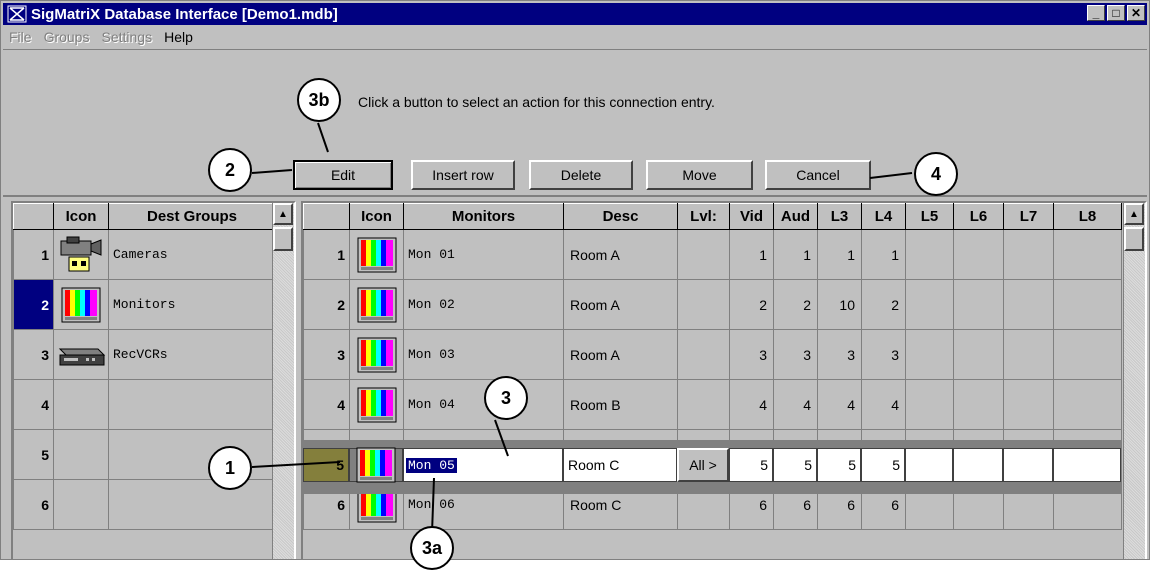  I want to click on callout-3b: 3b, so click(319, 100).